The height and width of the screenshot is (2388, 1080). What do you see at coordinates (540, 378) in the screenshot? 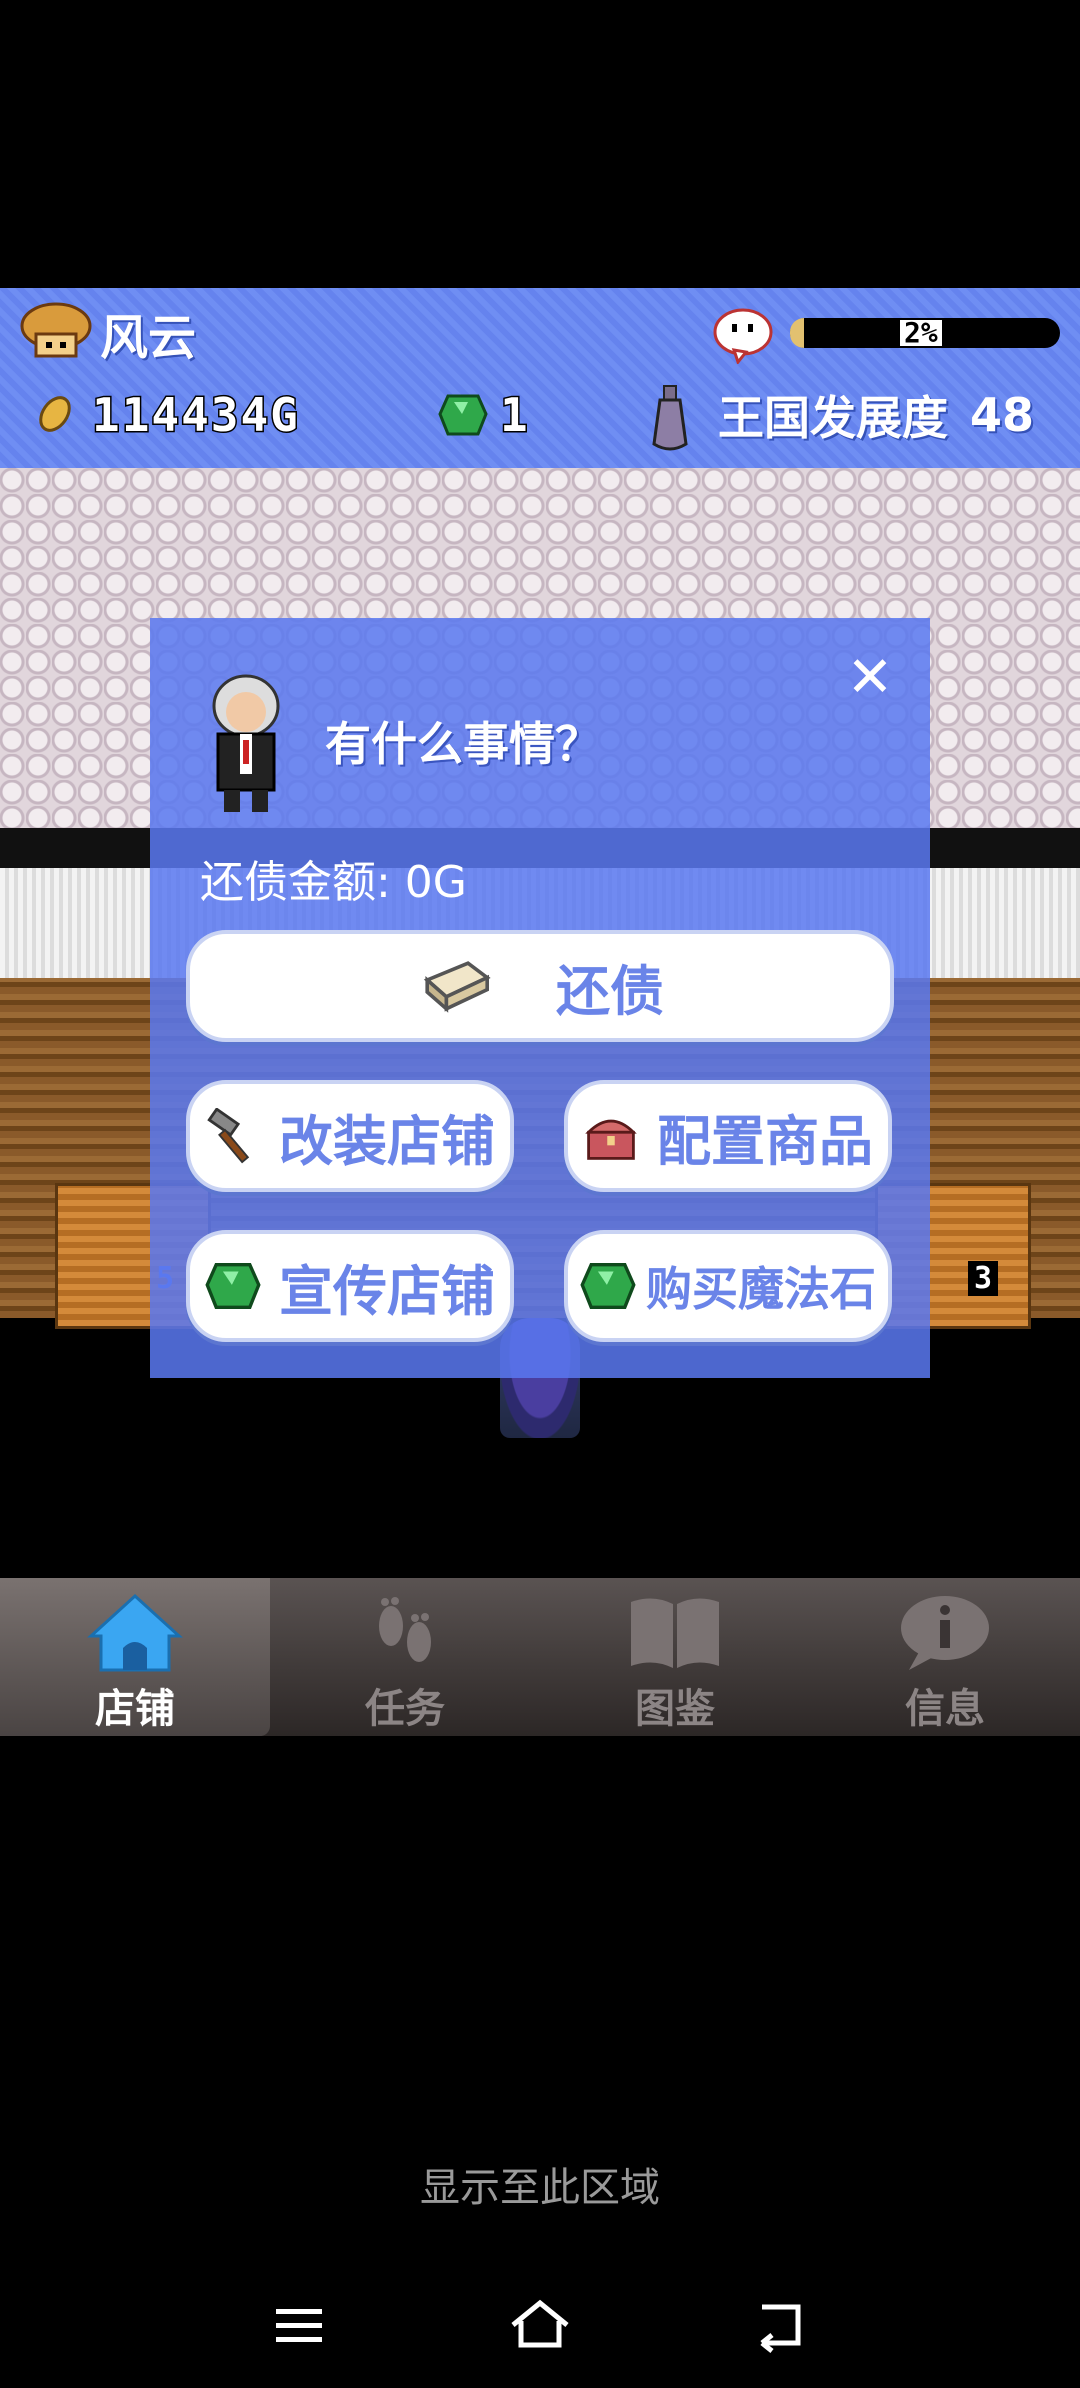
I see `hud-bar: 风云 2% 114434G 1 王国发展度 48` at bounding box center [540, 378].